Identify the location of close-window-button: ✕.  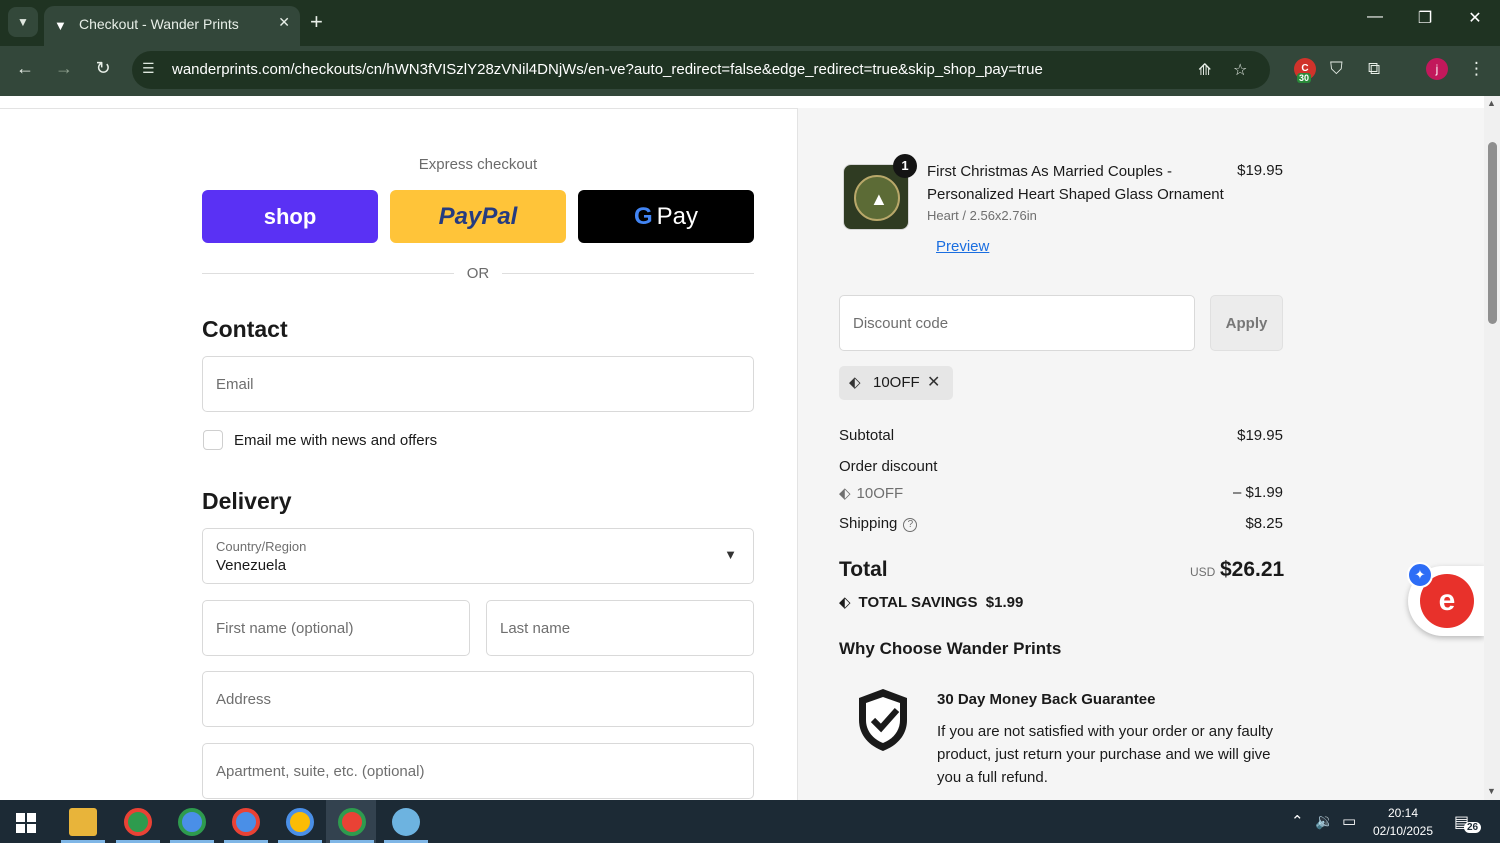
(1475, 18).